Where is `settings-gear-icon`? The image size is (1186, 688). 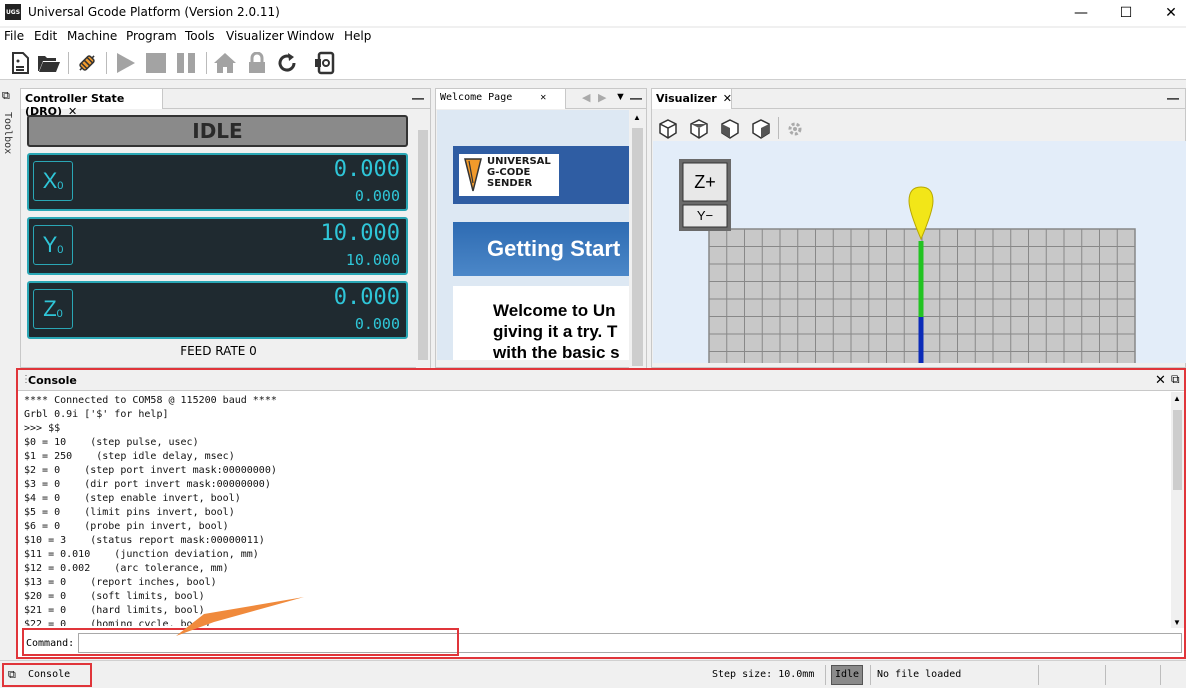
settings-gear-icon is located at coordinates (795, 129).